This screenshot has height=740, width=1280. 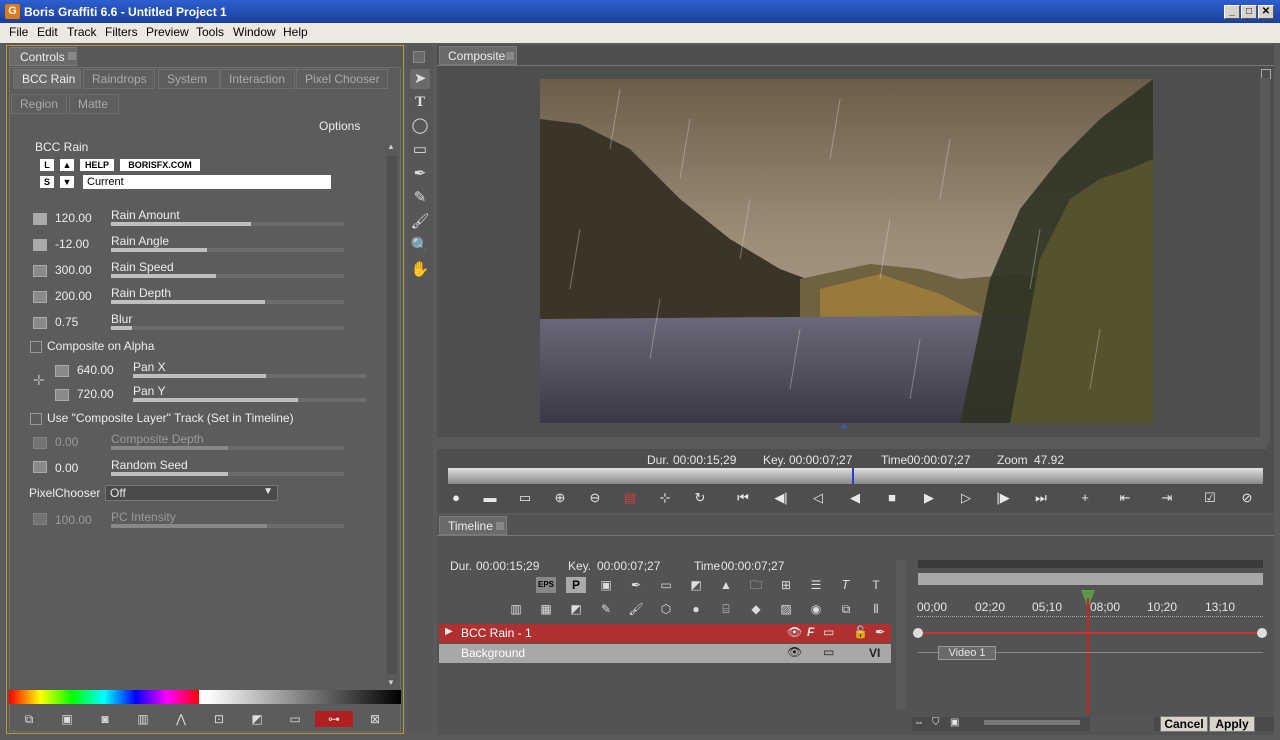 I want to click on tab-system: System, so click(x=189, y=79).